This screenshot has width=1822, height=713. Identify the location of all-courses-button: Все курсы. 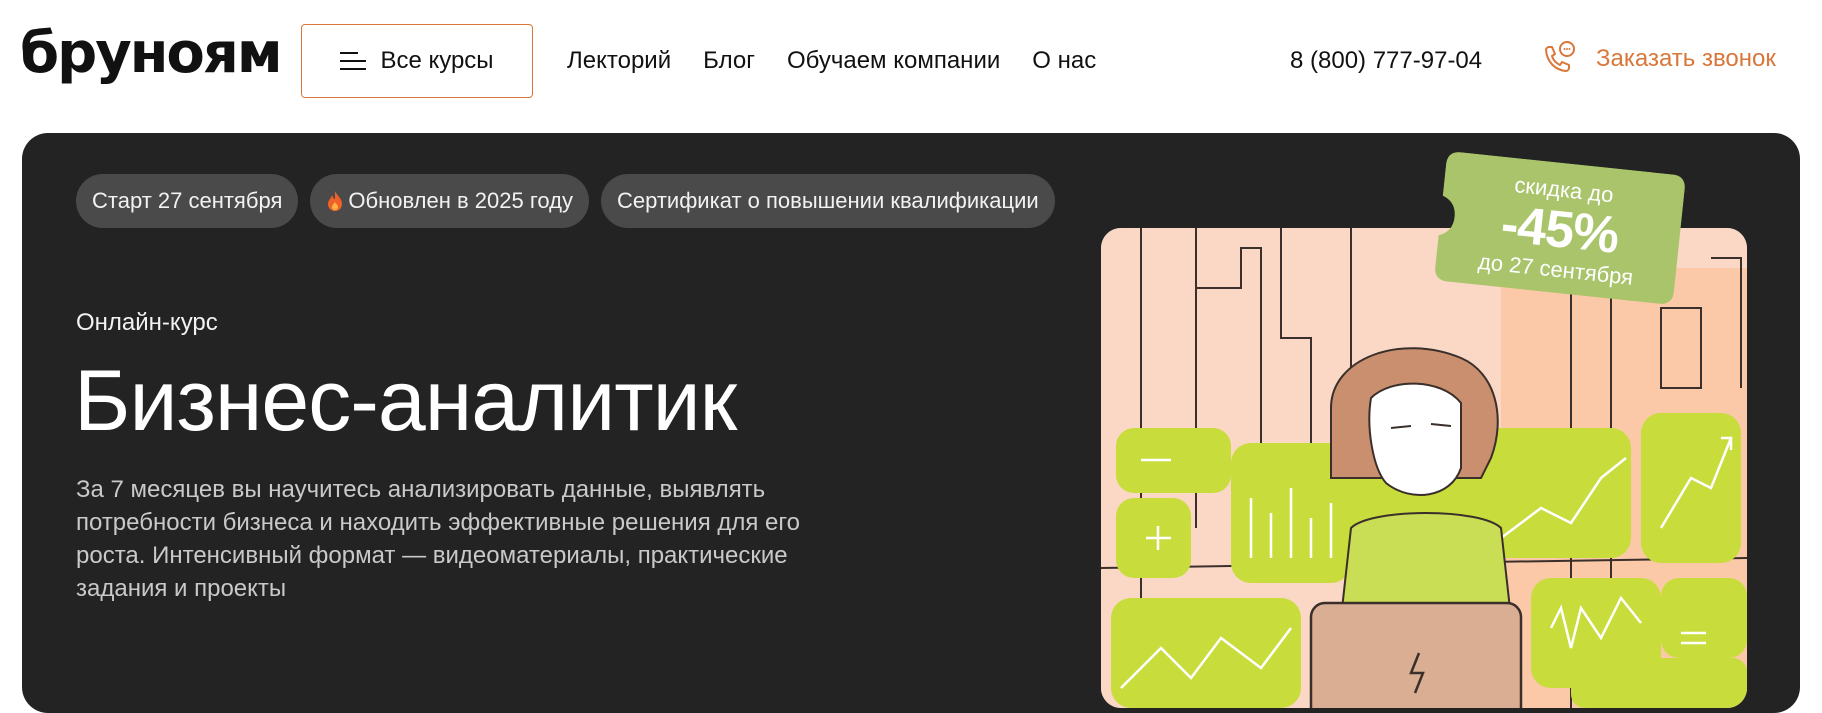
(417, 61).